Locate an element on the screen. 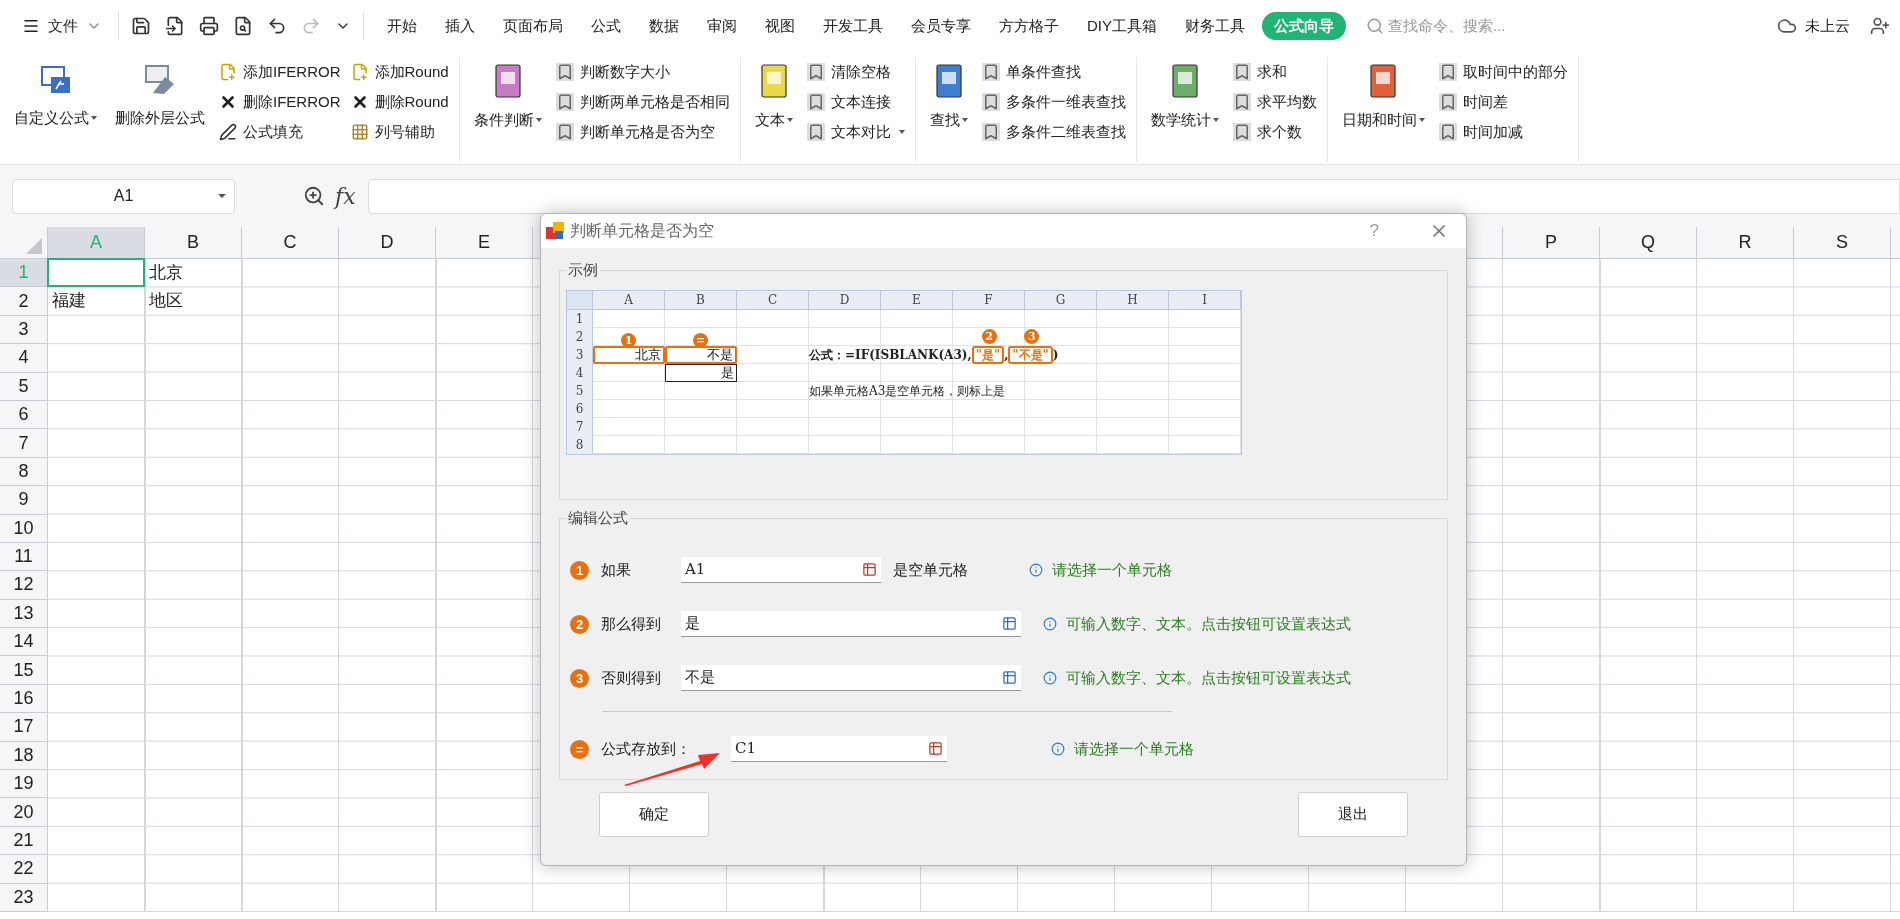 This screenshot has width=1900, height=919. column-header: C is located at coordinates (290, 242).